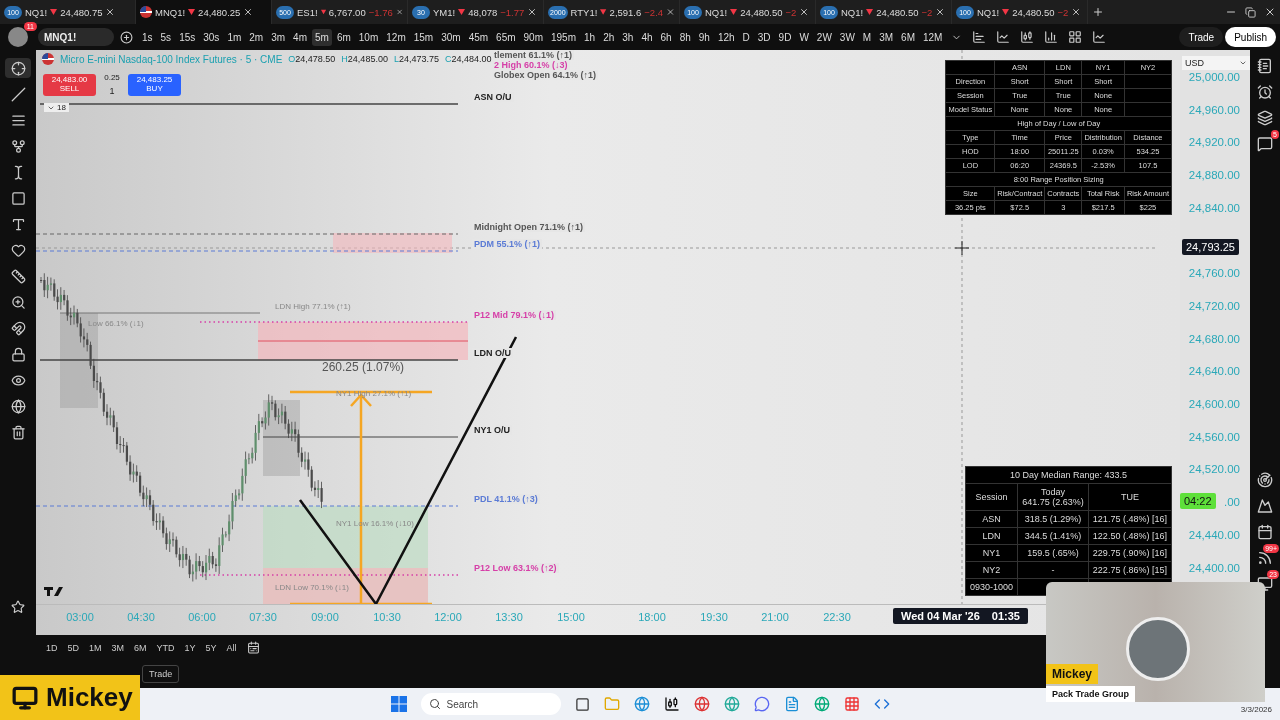 The image size is (1280, 720). Describe the element at coordinates (1053, 497) in the screenshot. I see `column-header: Today 641.75 (2.63%)` at that location.